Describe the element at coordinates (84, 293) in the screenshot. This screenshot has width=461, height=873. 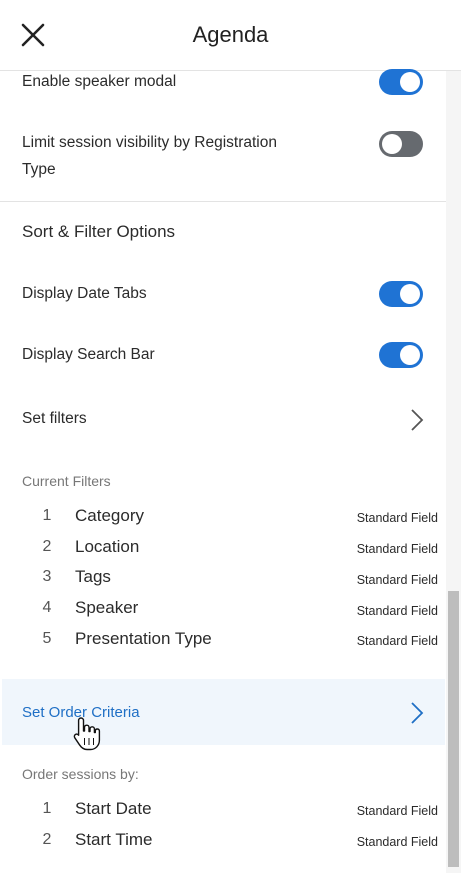
I see `display-date-tabs-label: Display Date Tabs` at that location.